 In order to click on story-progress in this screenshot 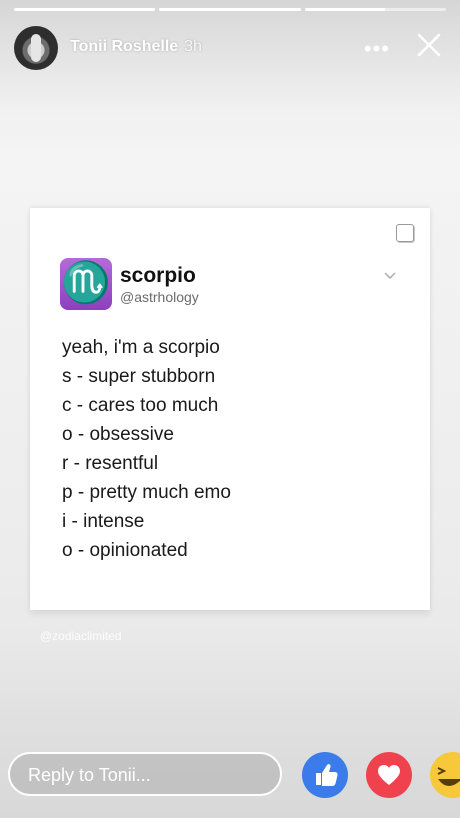, I will do `click(230, 9)`.